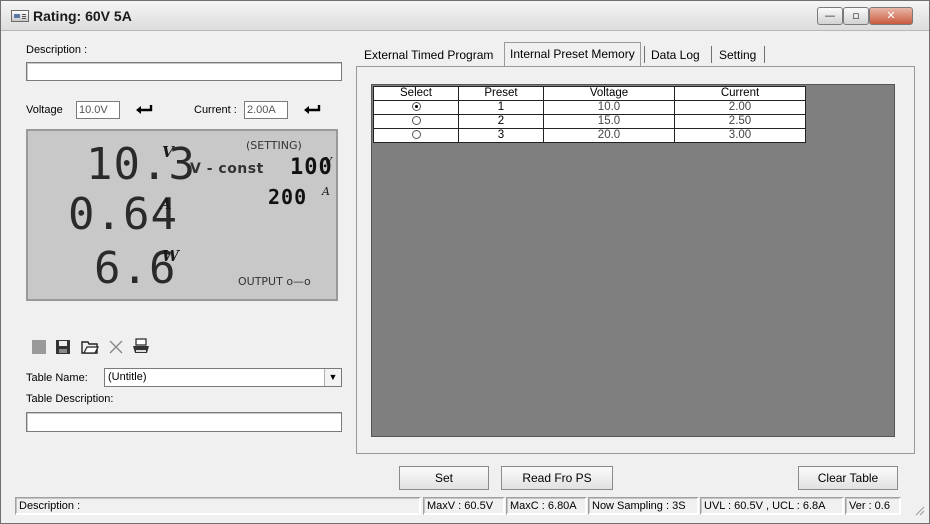 Image resolution: width=930 pixels, height=524 pixels. What do you see at coordinates (57, 50) in the screenshot?
I see `description-label: Description :` at bounding box center [57, 50].